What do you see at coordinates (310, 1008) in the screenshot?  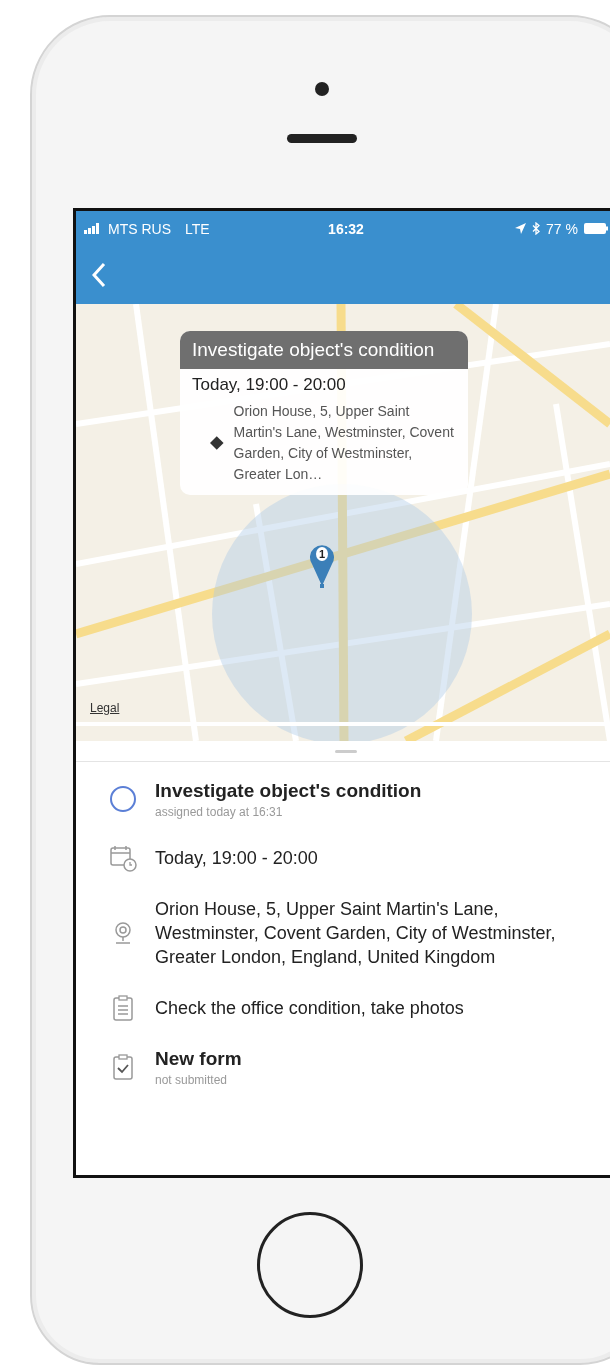 I see `detail-text: Check the office condition, take photos` at bounding box center [310, 1008].